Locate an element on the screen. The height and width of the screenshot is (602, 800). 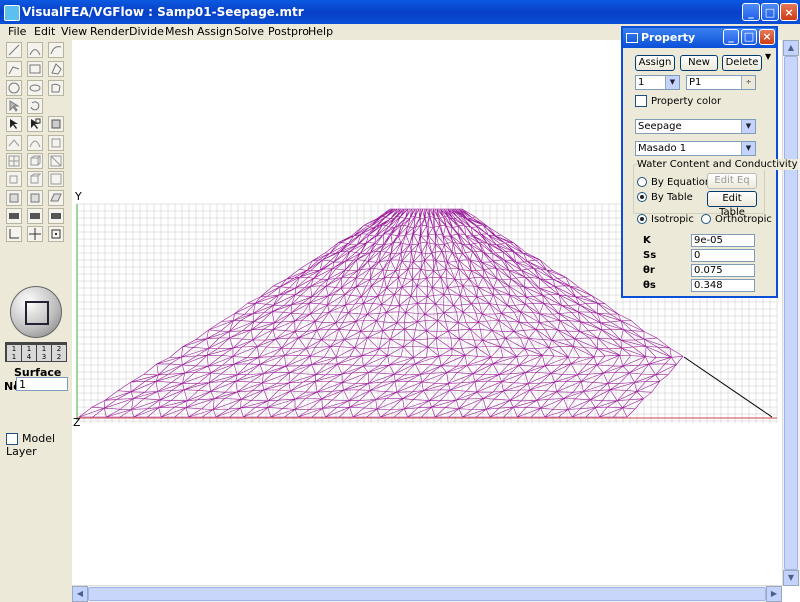
zoom-in-icon is located at coordinates (35, 216).